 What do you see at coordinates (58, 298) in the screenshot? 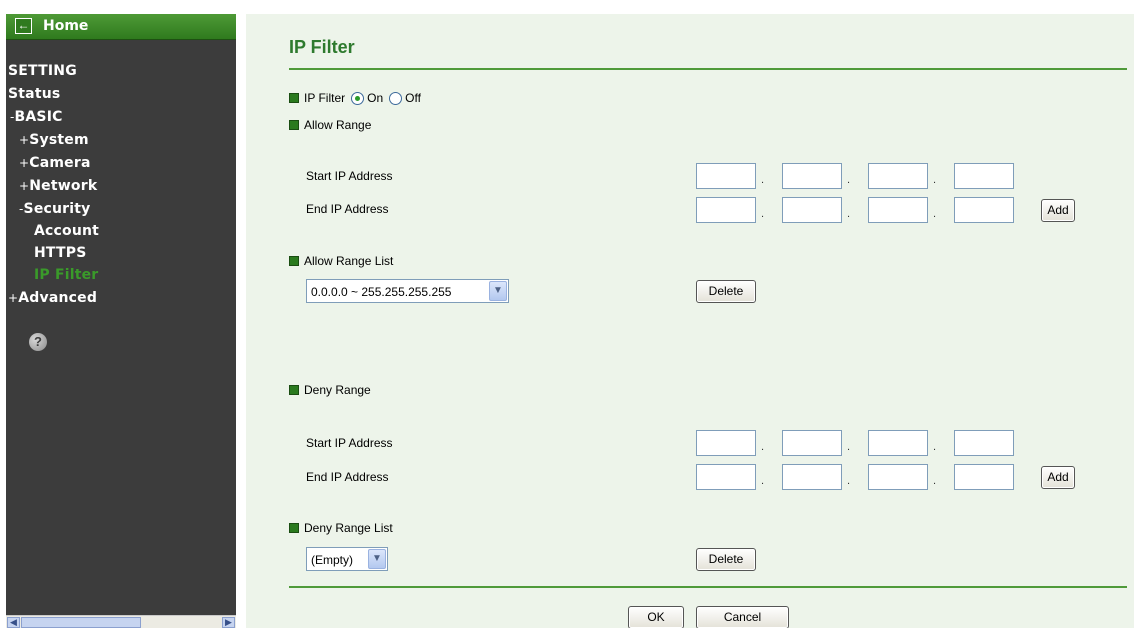
I see `sidebar-item-label: Advanced` at bounding box center [58, 298].